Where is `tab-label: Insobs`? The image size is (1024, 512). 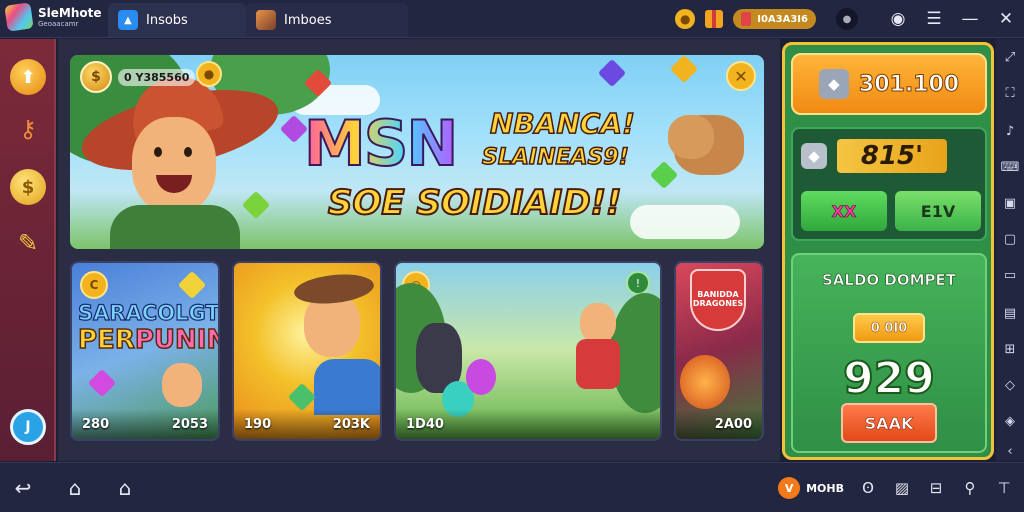
tab-label: Insobs is located at coordinates (167, 20).